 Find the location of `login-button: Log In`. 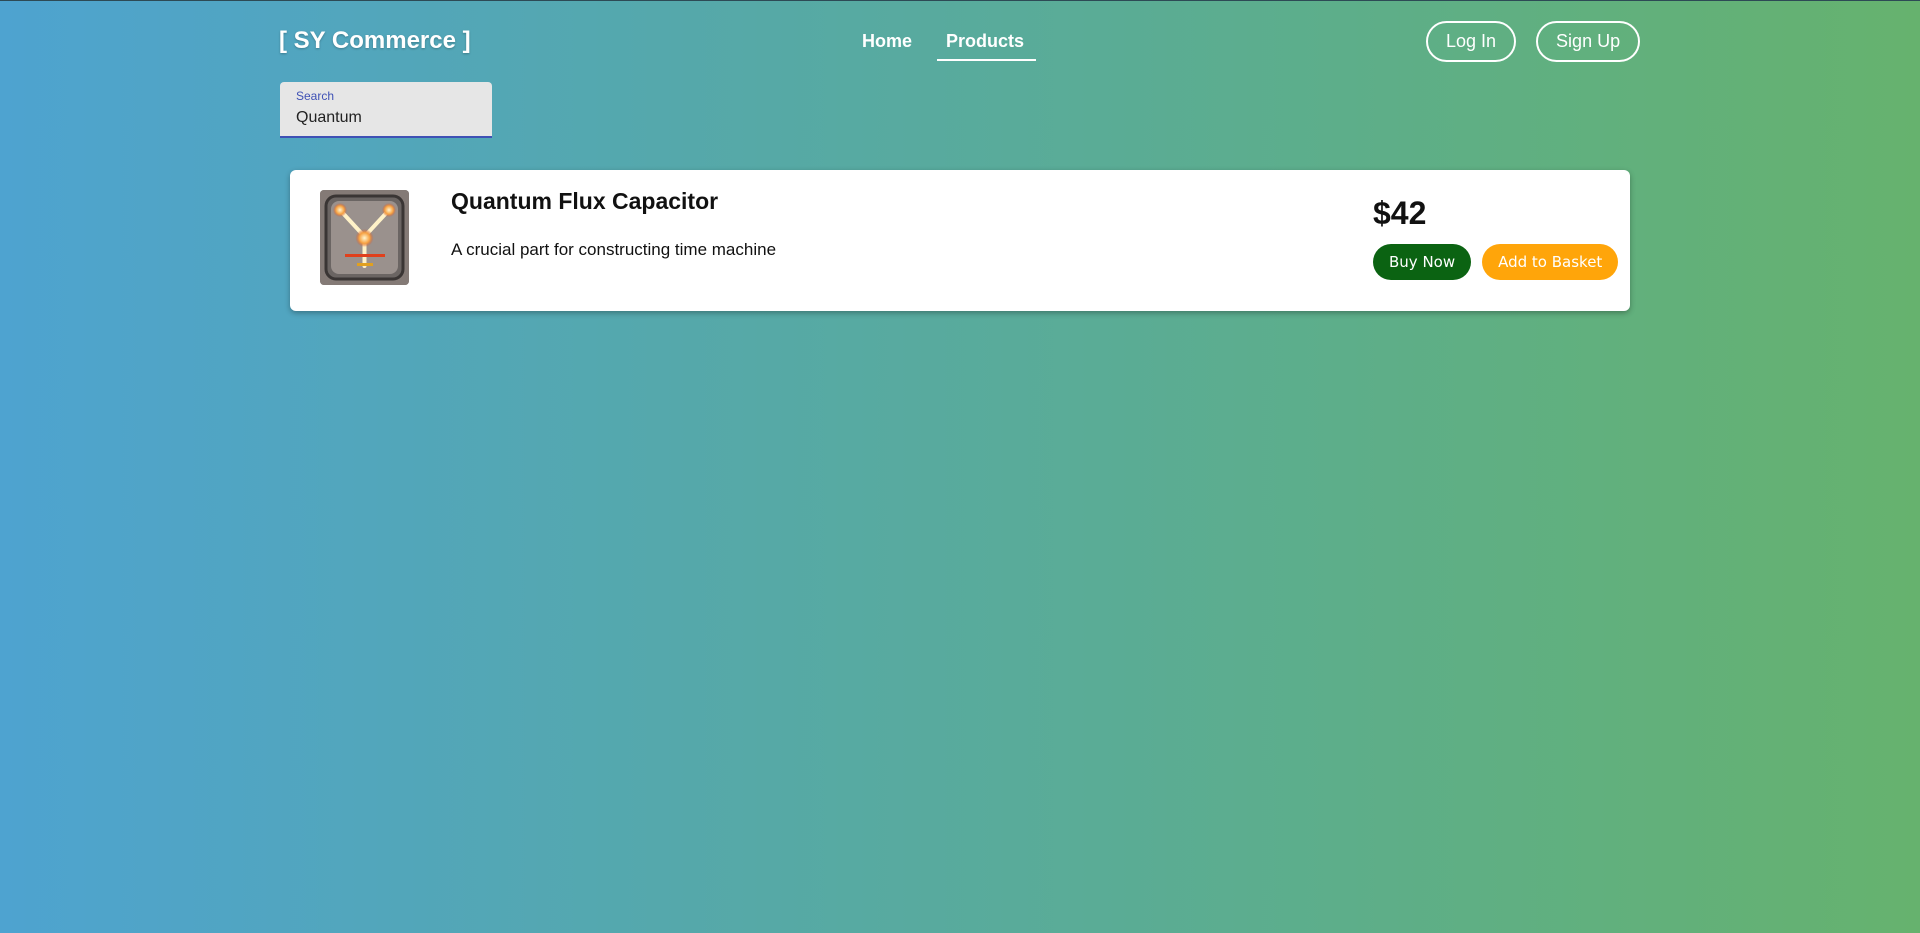

login-button: Log In is located at coordinates (1471, 41).